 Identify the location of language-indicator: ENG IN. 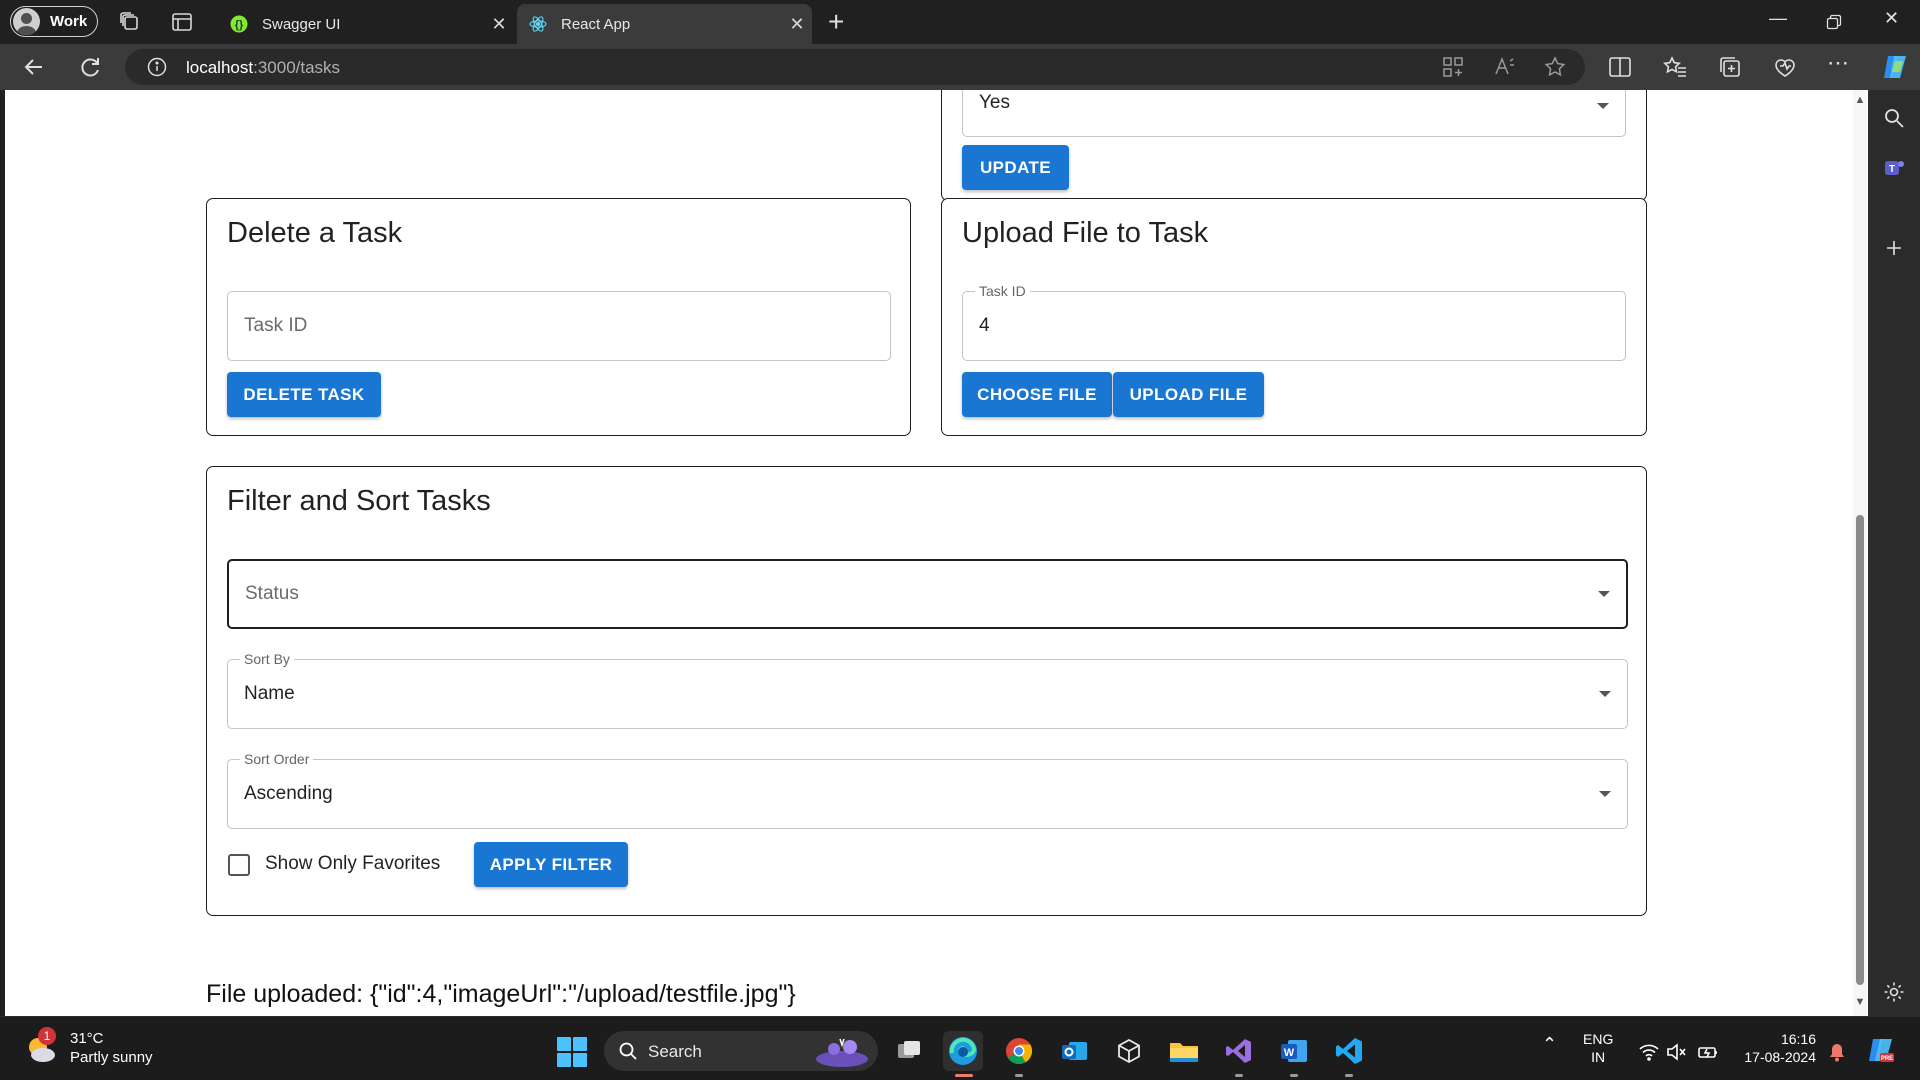
(1598, 1048).